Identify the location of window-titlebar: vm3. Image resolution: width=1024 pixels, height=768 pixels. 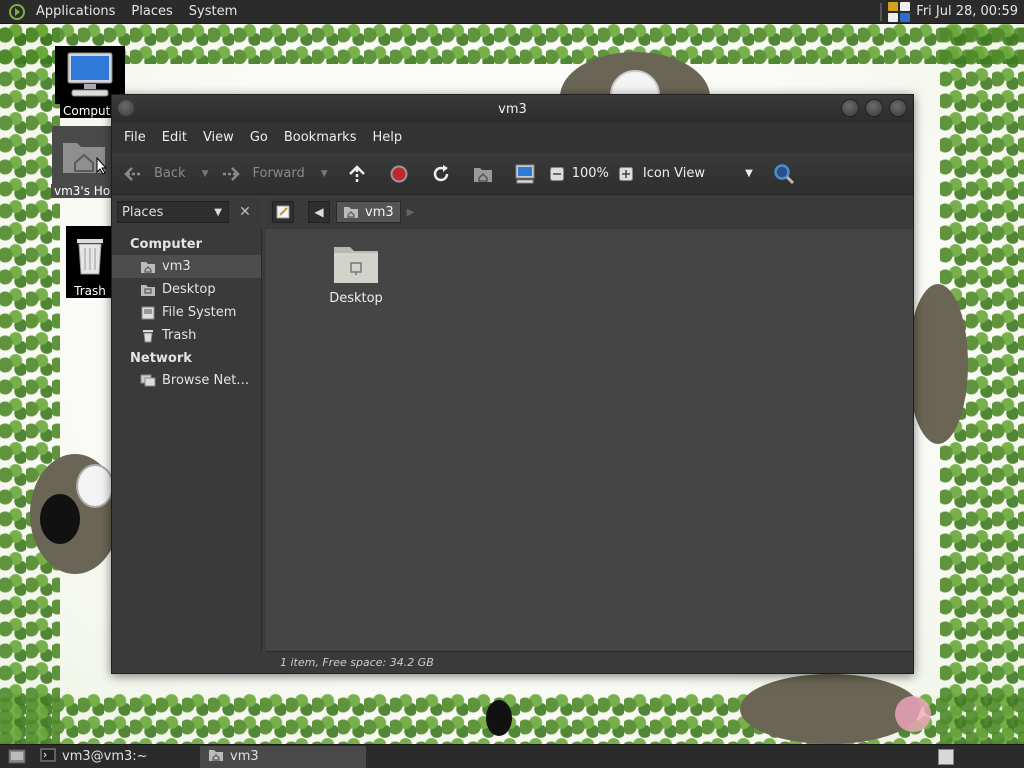
(512, 109).